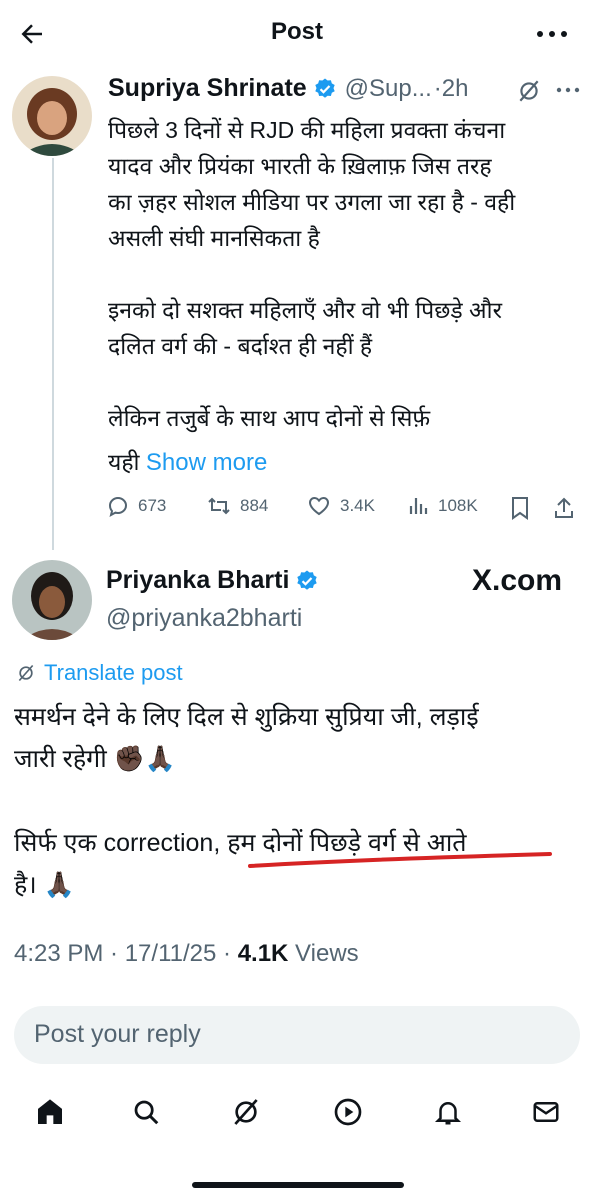  I want to click on post-text-last-line: यही Show more, so click(187, 462).